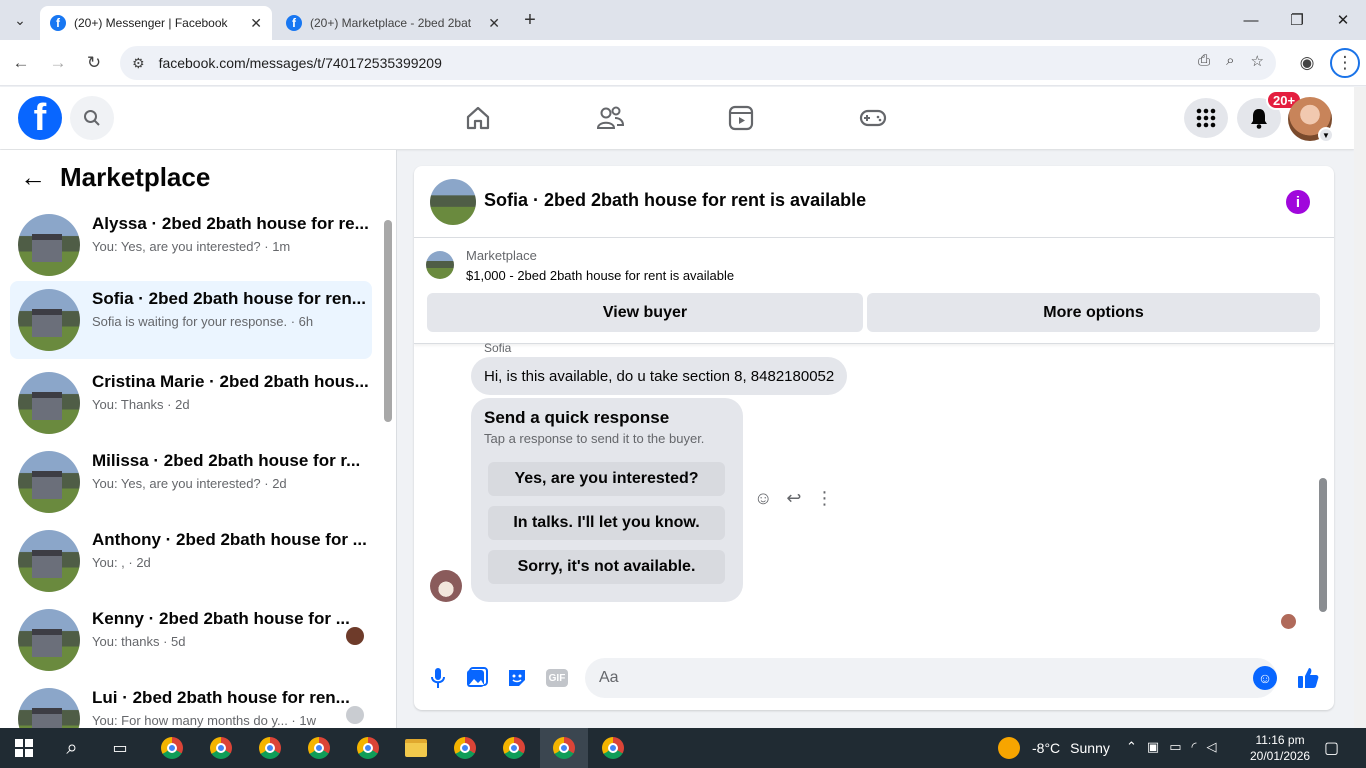 The height and width of the screenshot is (768, 1366). Describe the element at coordinates (873, 118) in the screenshot. I see `gaming-icon` at that location.